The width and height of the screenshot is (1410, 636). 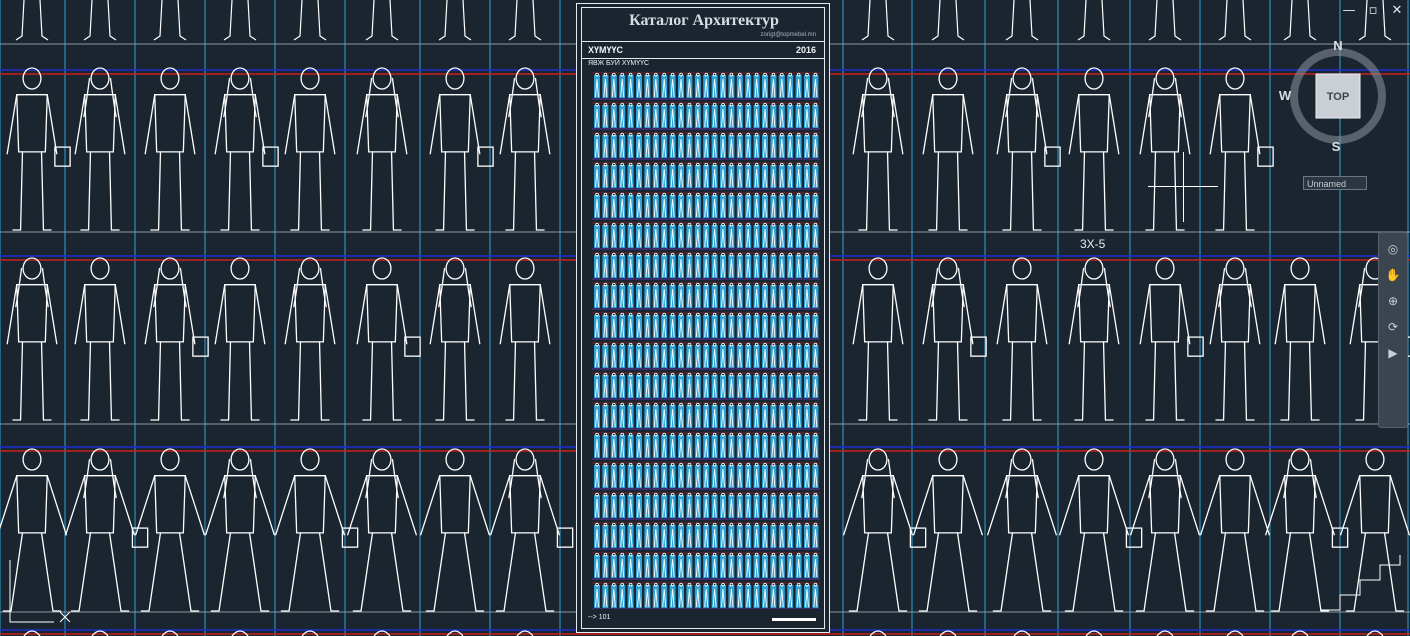 What do you see at coordinates (1336, 146) in the screenshot?
I see `compass-south: S` at bounding box center [1336, 146].